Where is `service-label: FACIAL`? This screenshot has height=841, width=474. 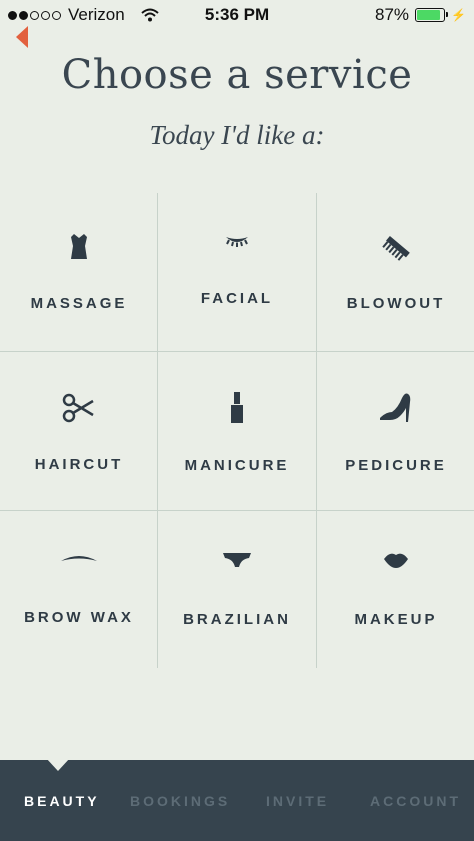 service-label: FACIAL is located at coordinates (237, 298).